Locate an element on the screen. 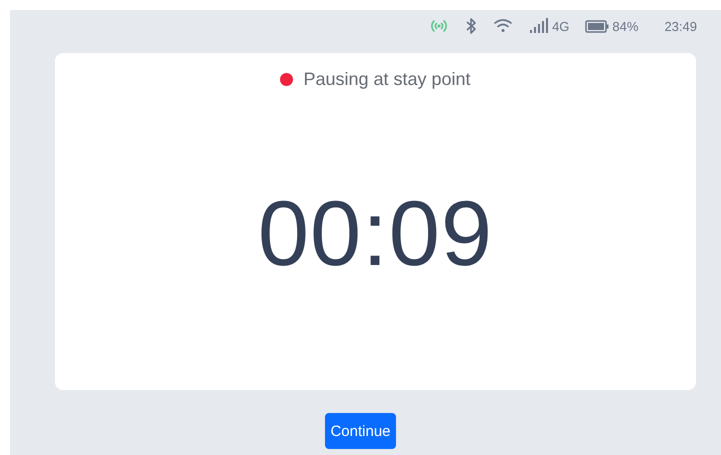  battery-percent: 84% is located at coordinates (625, 26).